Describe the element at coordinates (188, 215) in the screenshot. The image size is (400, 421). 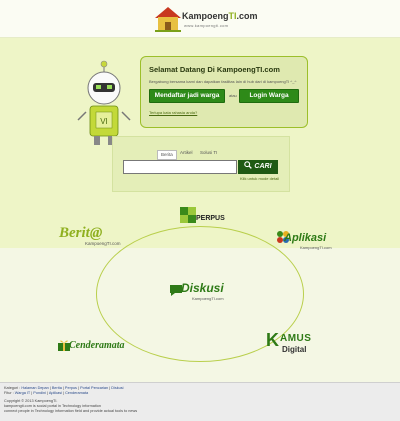
I see `book-stack-icon` at that location.